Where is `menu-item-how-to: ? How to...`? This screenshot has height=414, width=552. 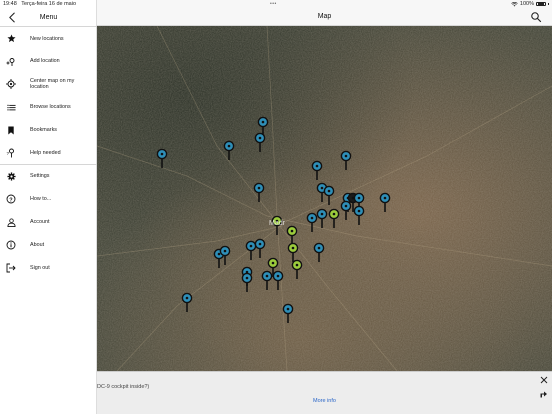
menu-item-how-to: ? How to... is located at coordinates (48, 199).